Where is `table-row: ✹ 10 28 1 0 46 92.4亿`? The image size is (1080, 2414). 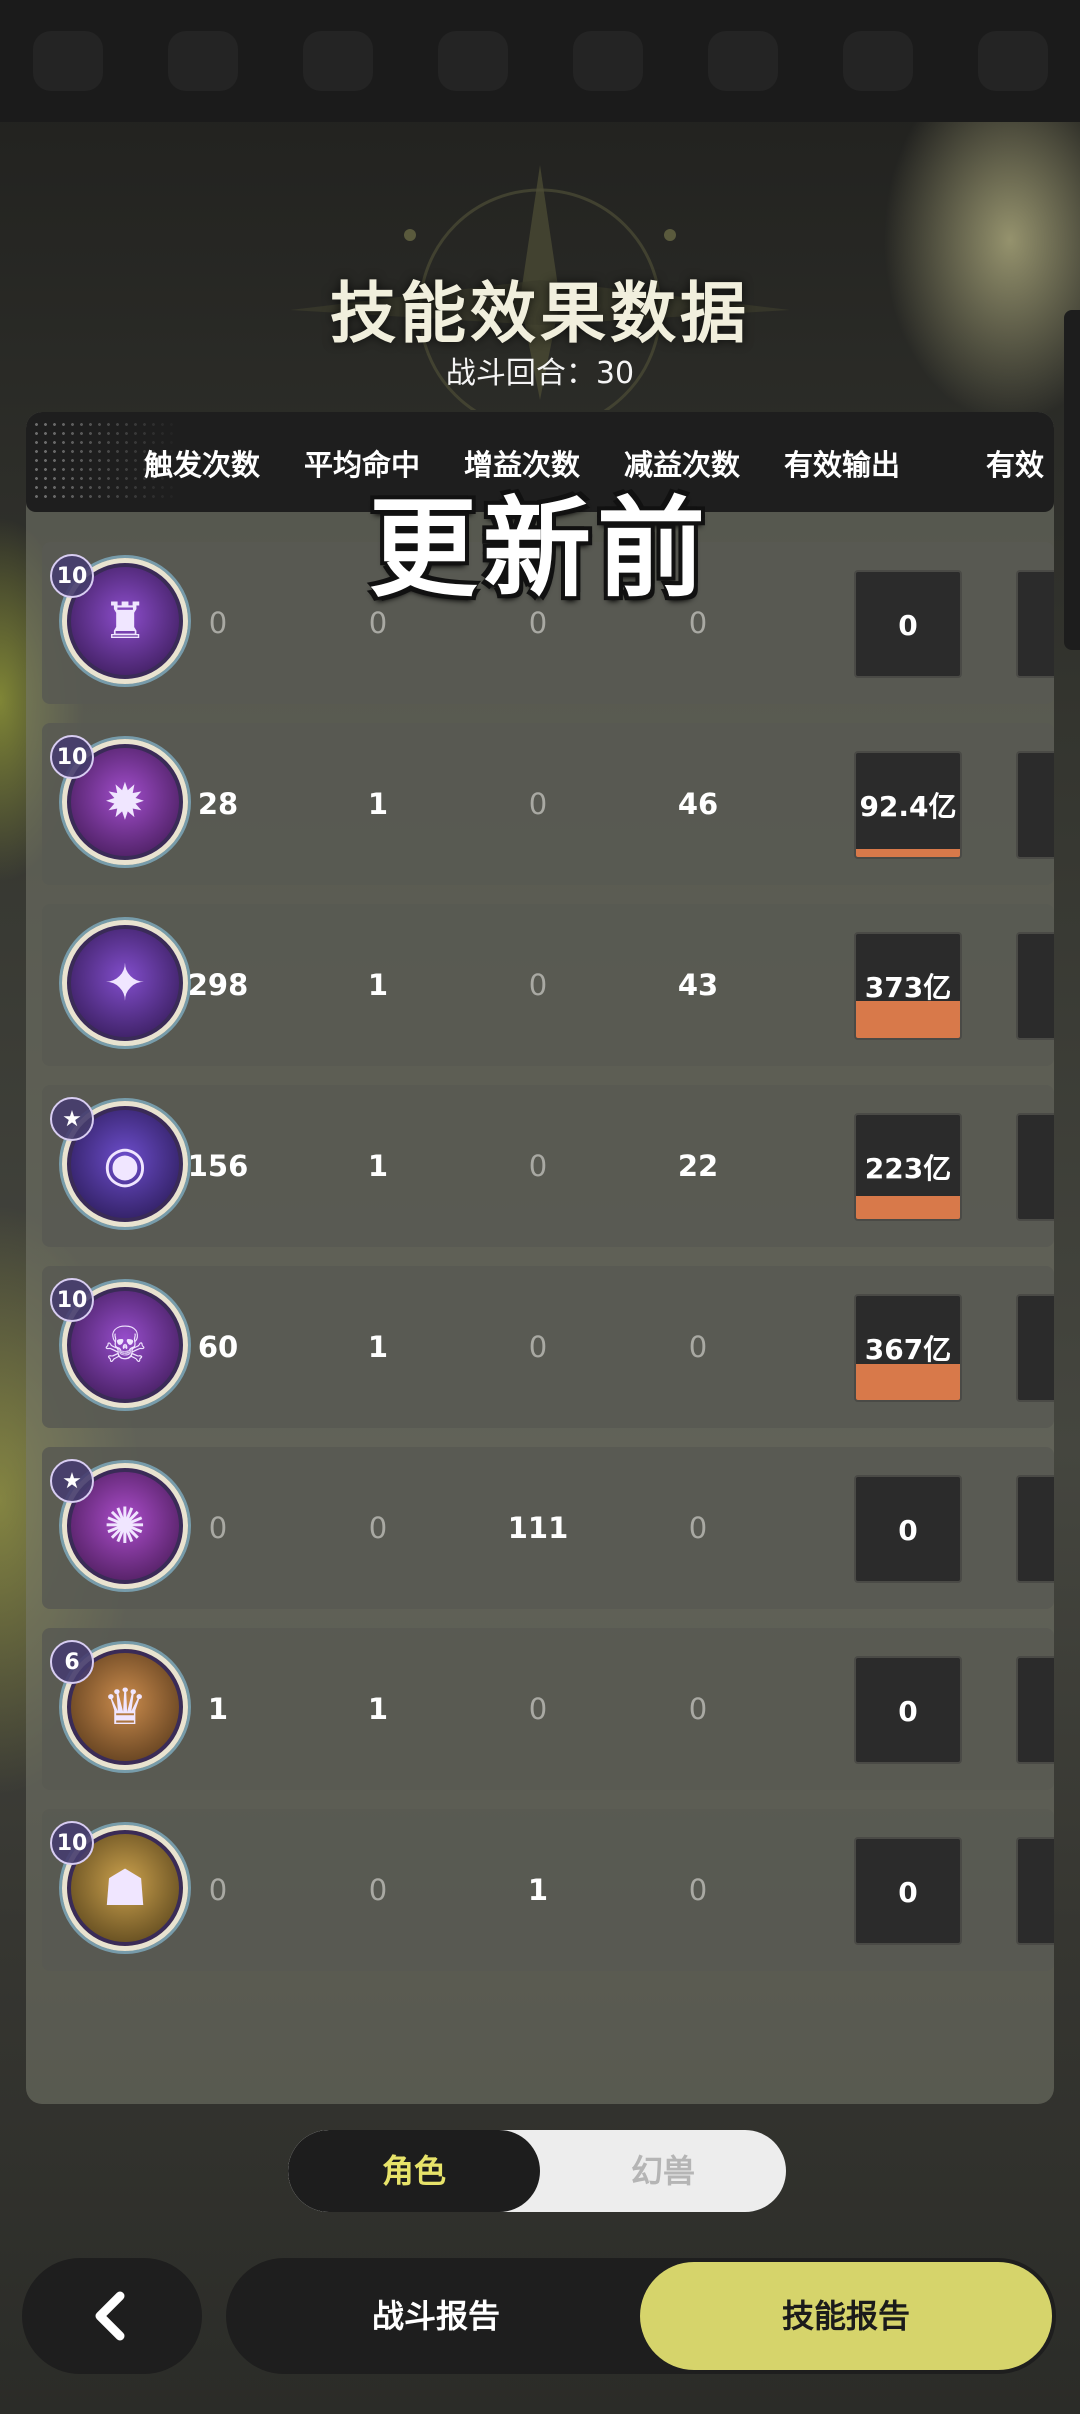
table-row: ✹ 10 28 1 0 46 92.4亿 is located at coordinates (548, 804).